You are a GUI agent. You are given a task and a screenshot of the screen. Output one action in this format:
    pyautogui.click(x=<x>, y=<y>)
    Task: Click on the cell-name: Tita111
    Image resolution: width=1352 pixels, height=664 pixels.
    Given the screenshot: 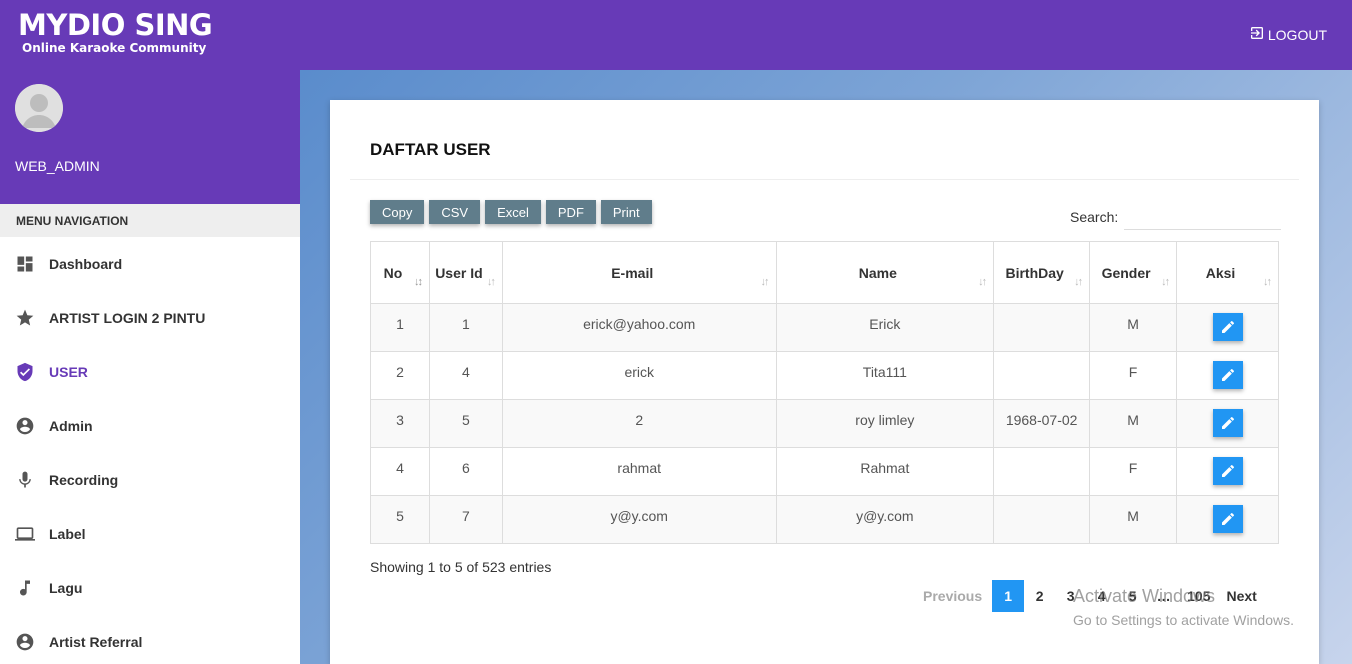 What is the action you would take?
    pyautogui.click(x=885, y=375)
    